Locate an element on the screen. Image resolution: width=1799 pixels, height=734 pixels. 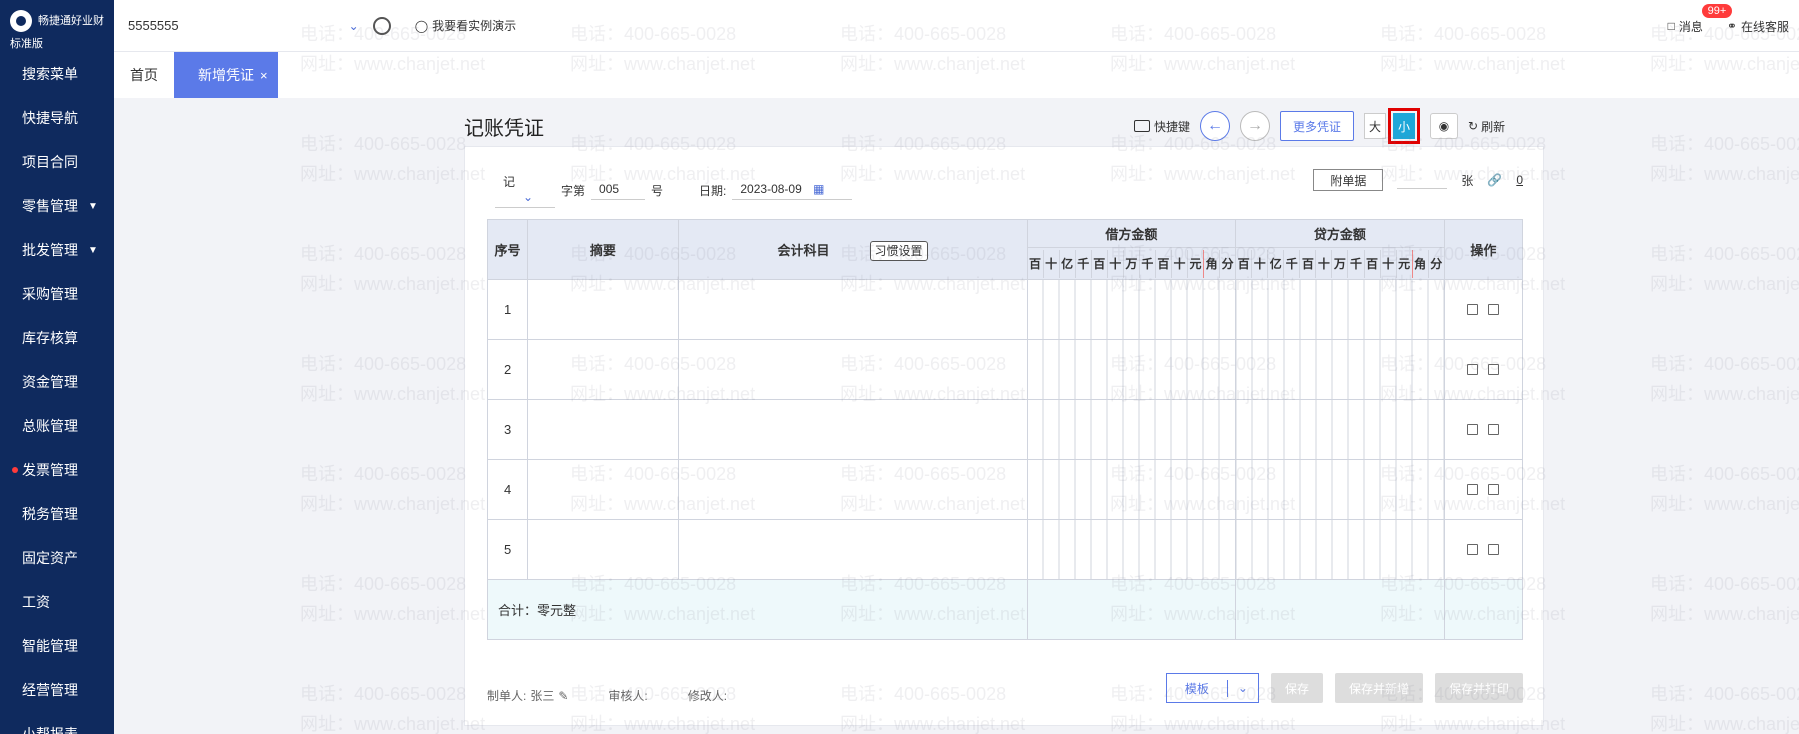
sidebar-item: 库存核算 is located at coordinates (57, 338).